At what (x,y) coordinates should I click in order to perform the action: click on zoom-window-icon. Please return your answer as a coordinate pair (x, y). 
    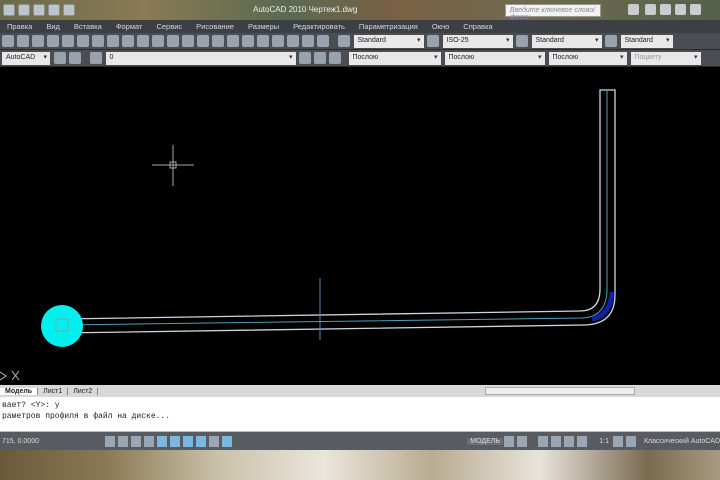
    Looking at the image, I should click on (202, 41).